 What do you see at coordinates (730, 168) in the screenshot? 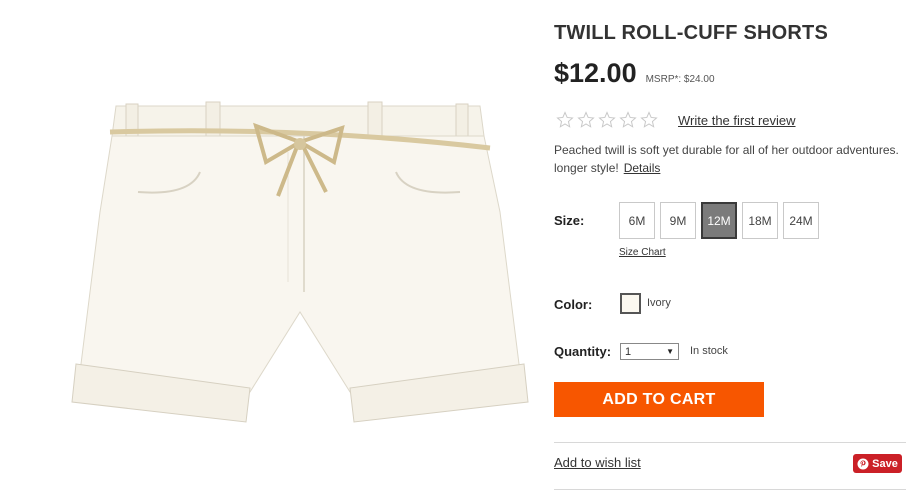
I see `description-line-2: longer style! Details` at bounding box center [730, 168].